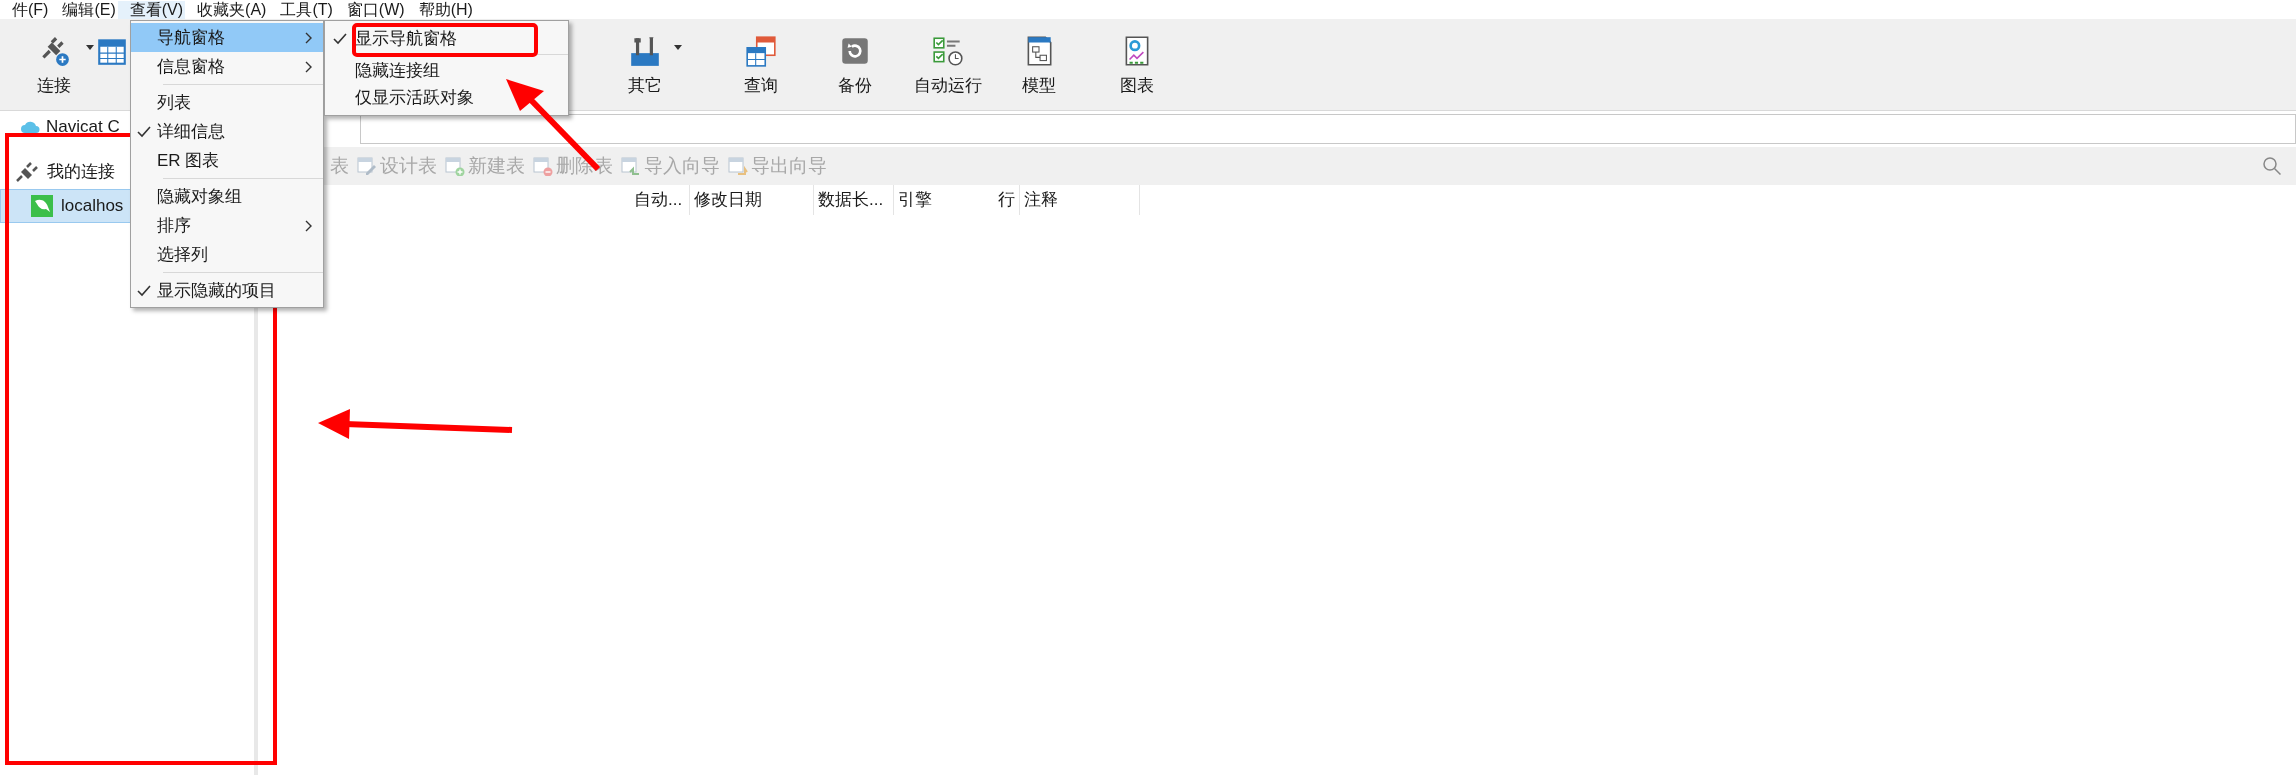 The image size is (2296, 776). Describe the element at coordinates (227, 102) in the screenshot. I see `menu-item: 列表` at that location.